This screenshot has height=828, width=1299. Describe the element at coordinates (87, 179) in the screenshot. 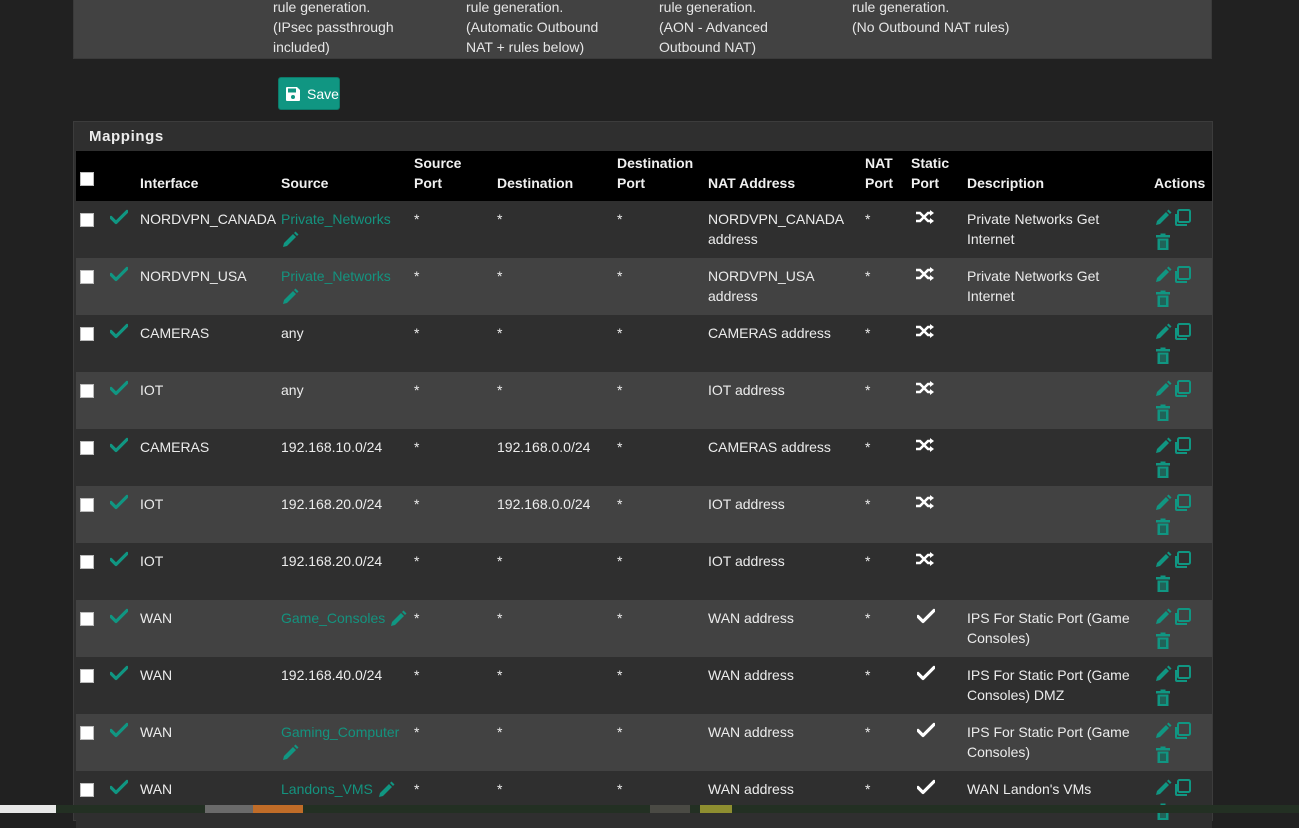

I see `select-all-checkbox` at that location.